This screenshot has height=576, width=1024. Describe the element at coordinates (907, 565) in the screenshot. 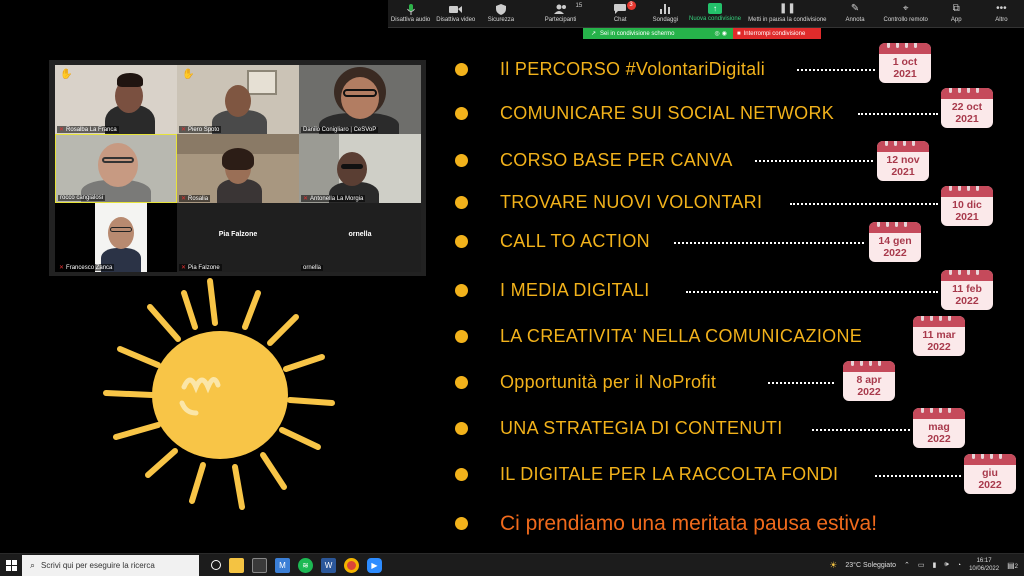

I see `chevron-up-icon: ⌃` at that location.